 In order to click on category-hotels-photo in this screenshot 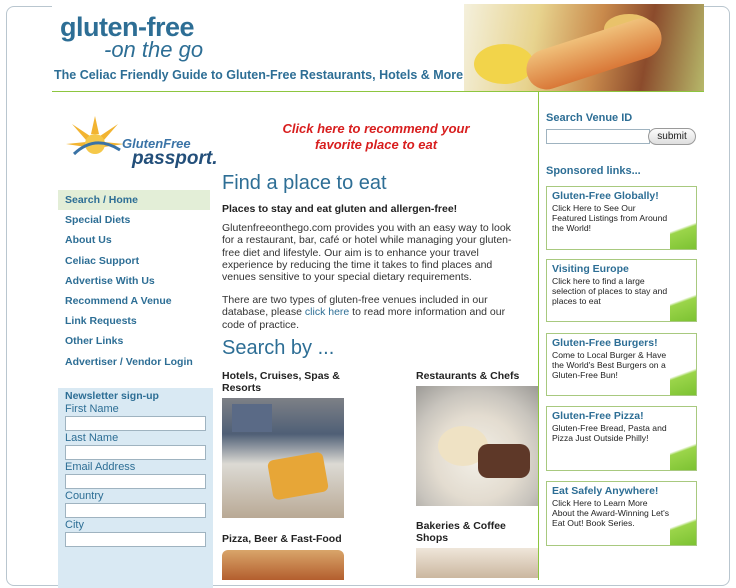, I will do `click(283, 458)`.